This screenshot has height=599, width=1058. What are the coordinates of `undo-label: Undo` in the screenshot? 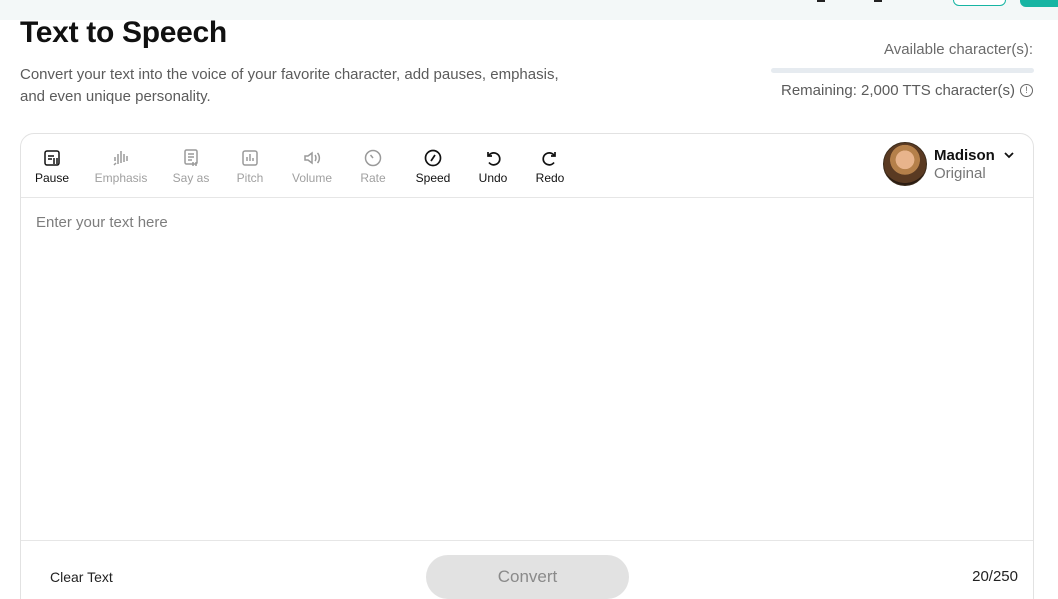 It's located at (493, 178).